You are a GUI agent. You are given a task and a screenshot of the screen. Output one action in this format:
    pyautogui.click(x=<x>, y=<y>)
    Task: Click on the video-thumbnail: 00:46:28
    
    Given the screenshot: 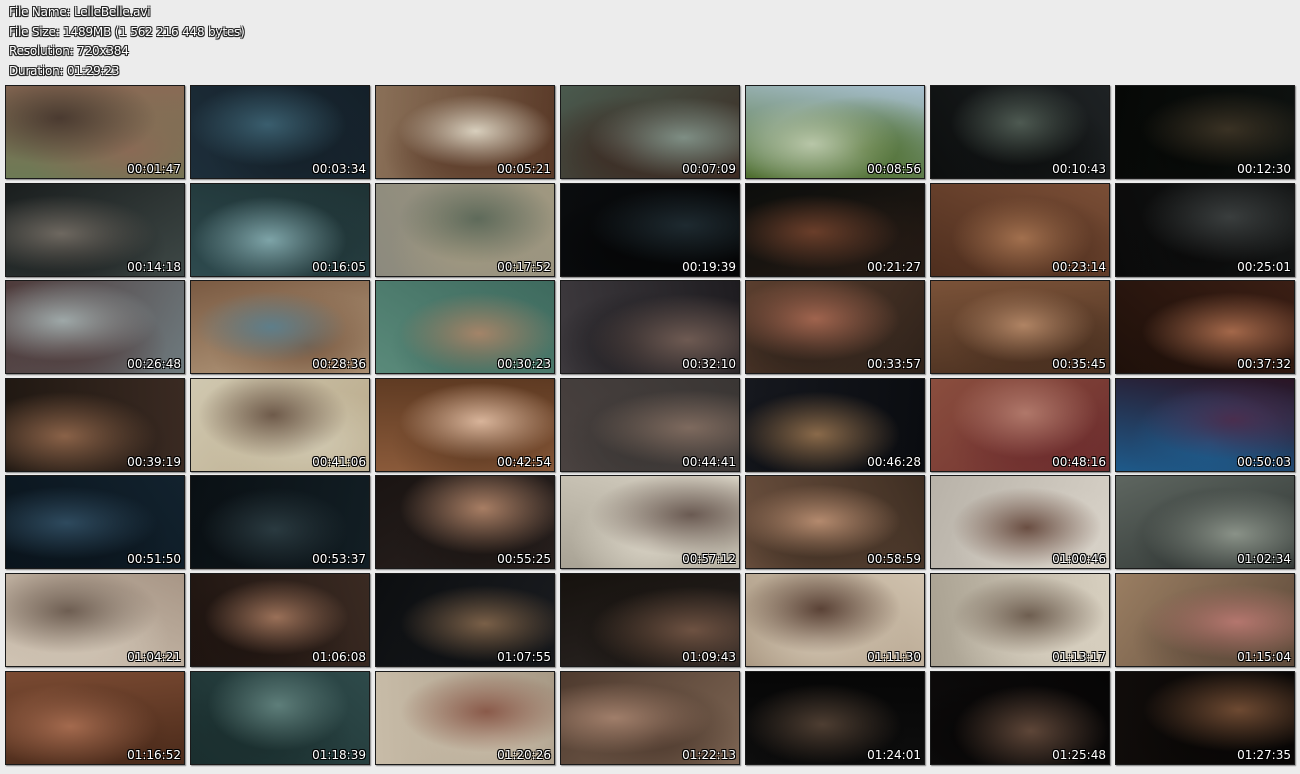 What is the action you would take?
    pyautogui.click(x=835, y=424)
    